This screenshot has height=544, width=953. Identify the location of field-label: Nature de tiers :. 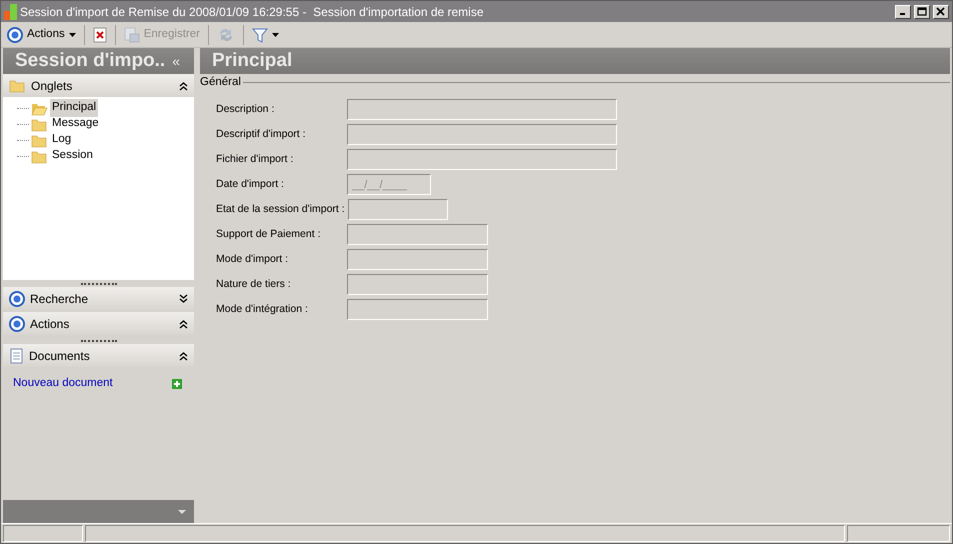
(254, 284).